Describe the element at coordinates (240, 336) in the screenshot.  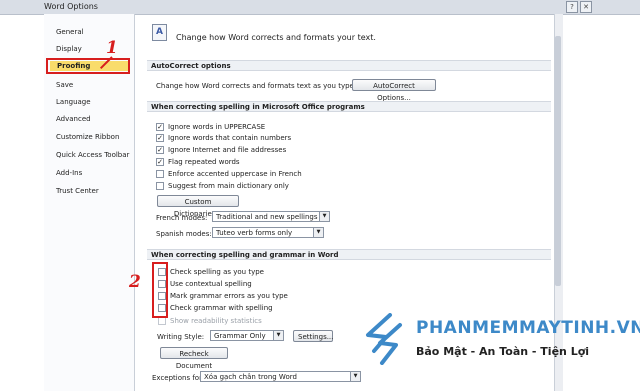
I see `writing-style-value: Grammar Only` at that location.